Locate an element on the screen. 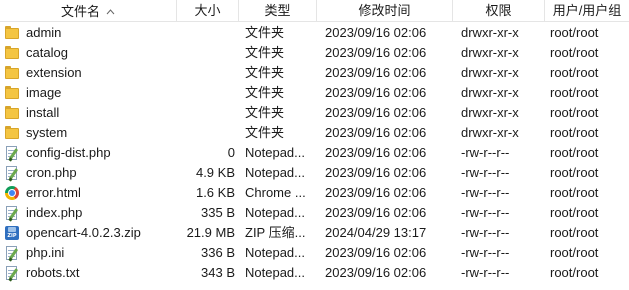 This screenshot has height=290, width=629. file-name-cell: php.ini is located at coordinates (90, 253).